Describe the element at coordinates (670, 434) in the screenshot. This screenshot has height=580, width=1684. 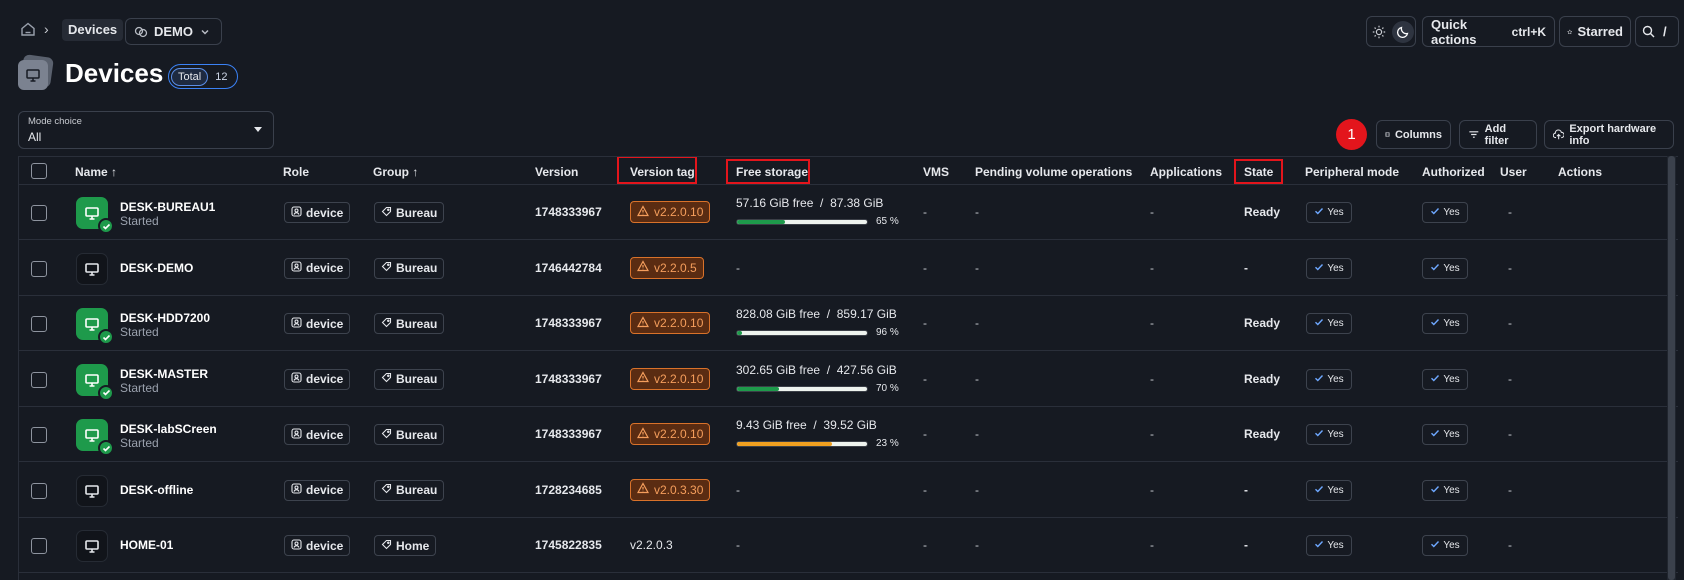
I see `version-tag-badge: v2.2.0.10` at that location.